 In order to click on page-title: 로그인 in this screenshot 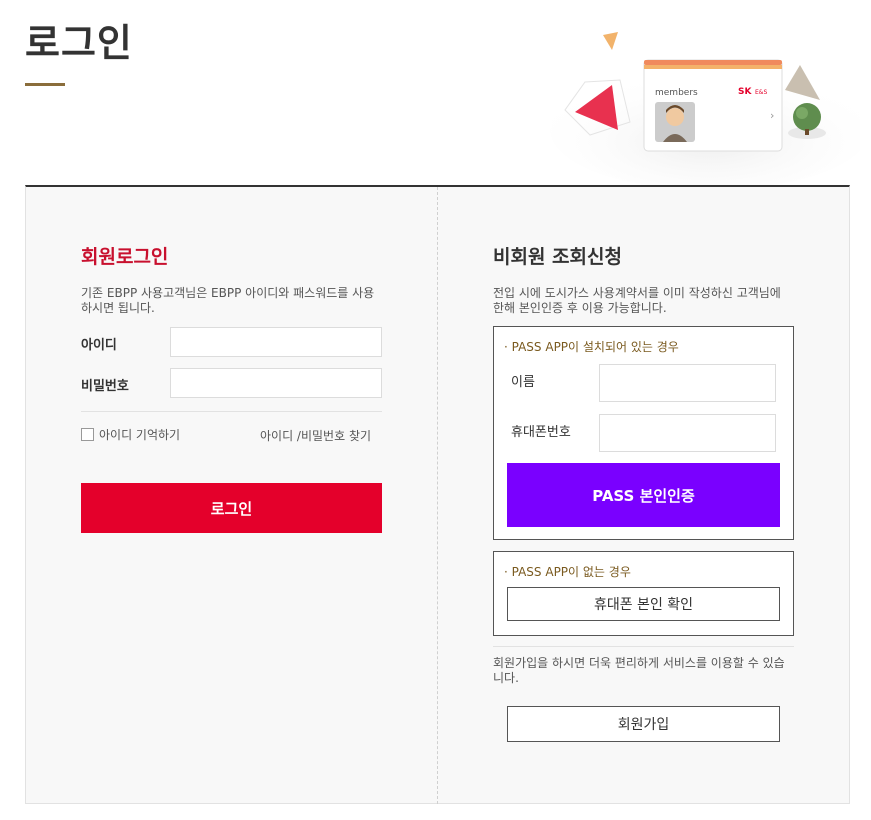, I will do `click(79, 43)`.